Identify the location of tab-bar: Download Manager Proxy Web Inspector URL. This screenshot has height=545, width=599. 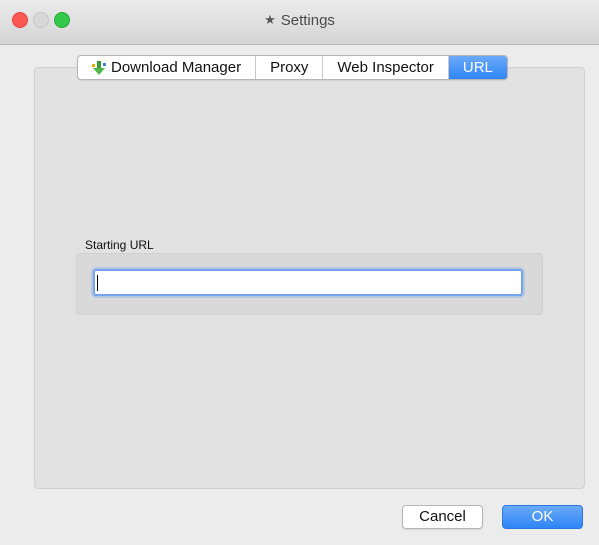
(292, 67).